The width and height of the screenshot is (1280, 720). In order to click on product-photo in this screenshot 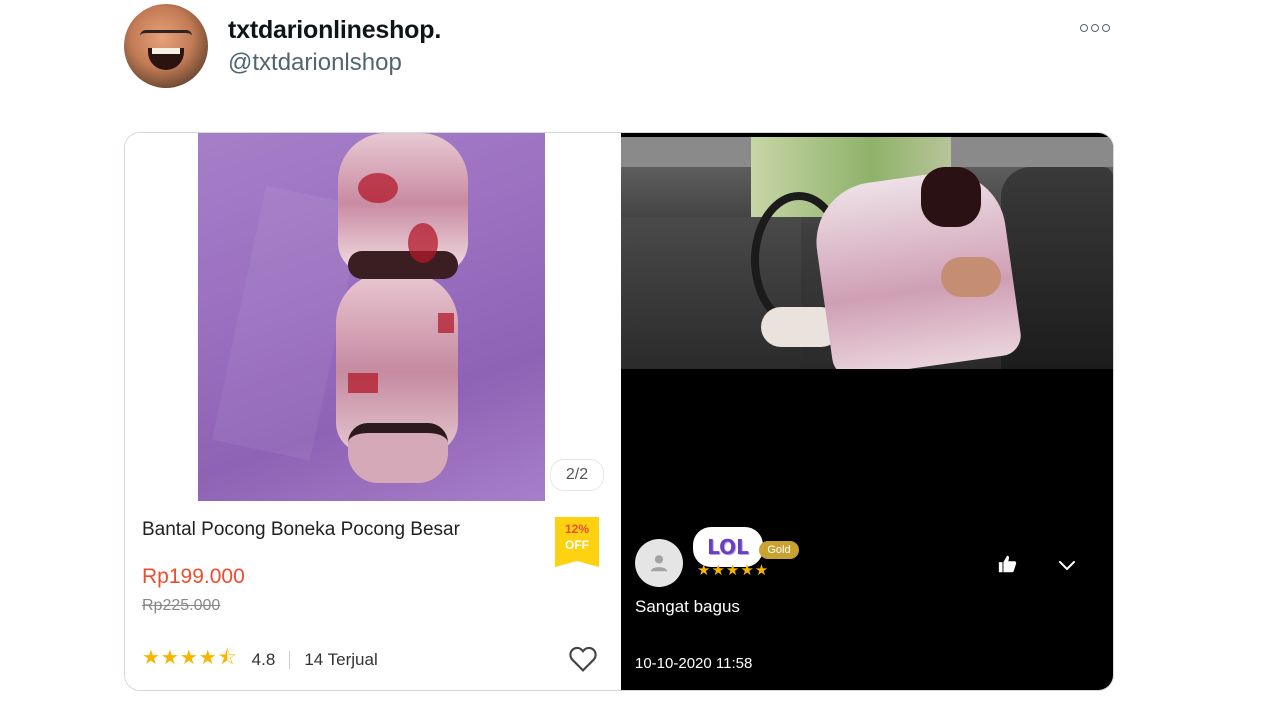, I will do `click(371, 317)`.